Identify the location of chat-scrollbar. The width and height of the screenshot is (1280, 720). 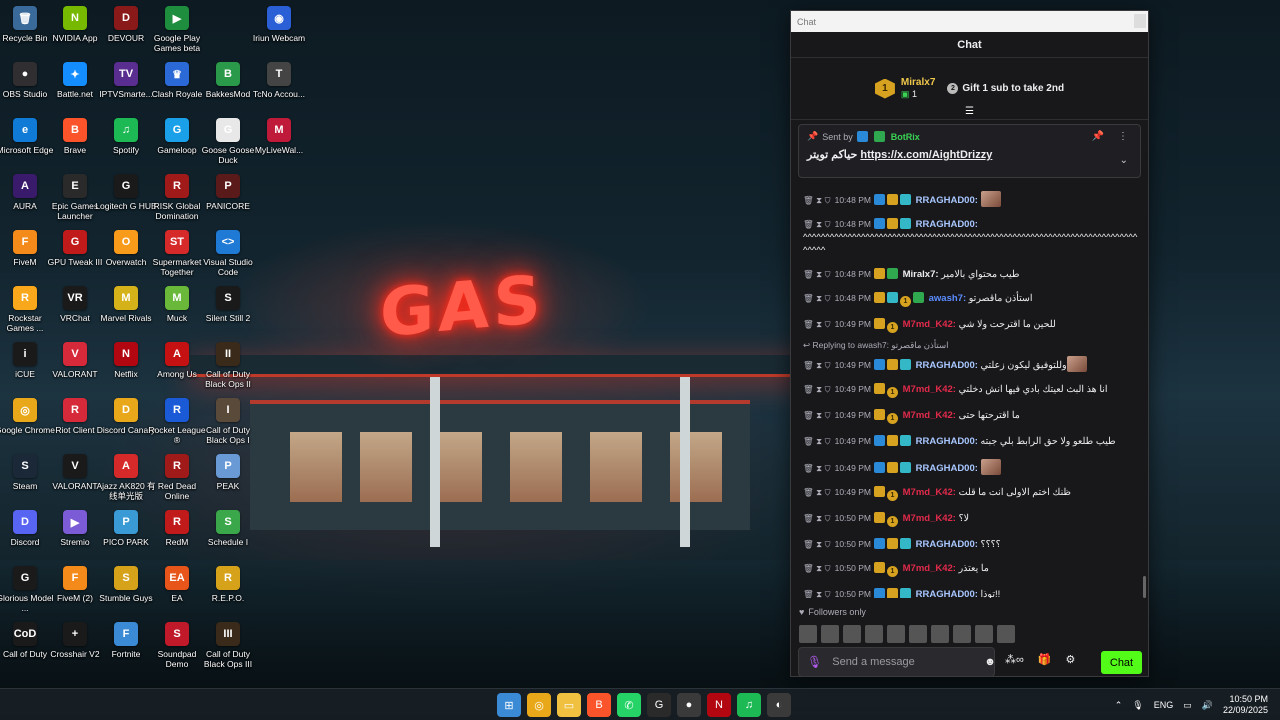
(1144, 587).